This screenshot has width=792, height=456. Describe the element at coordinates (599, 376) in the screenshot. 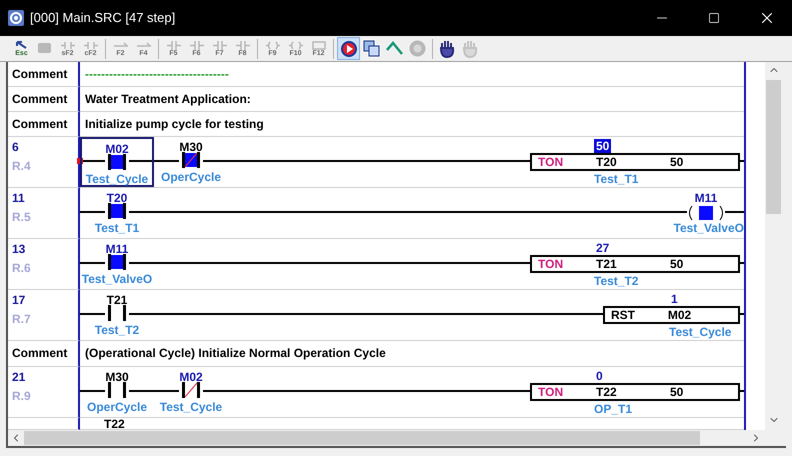

I see `current-value: 0` at that location.